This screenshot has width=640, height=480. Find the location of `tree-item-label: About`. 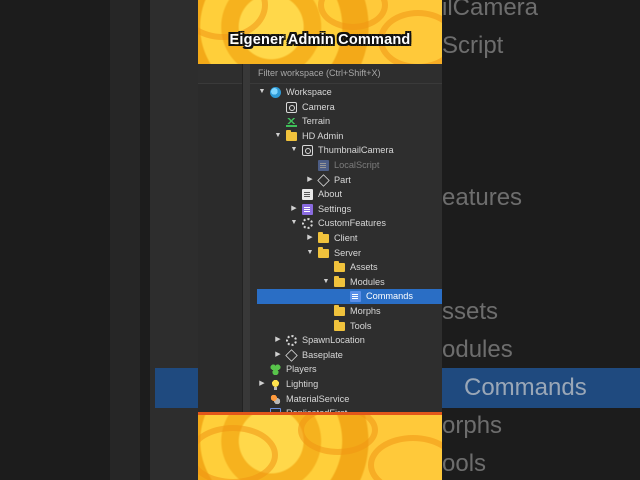

tree-item-label: About is located at coordinates (330, 194).